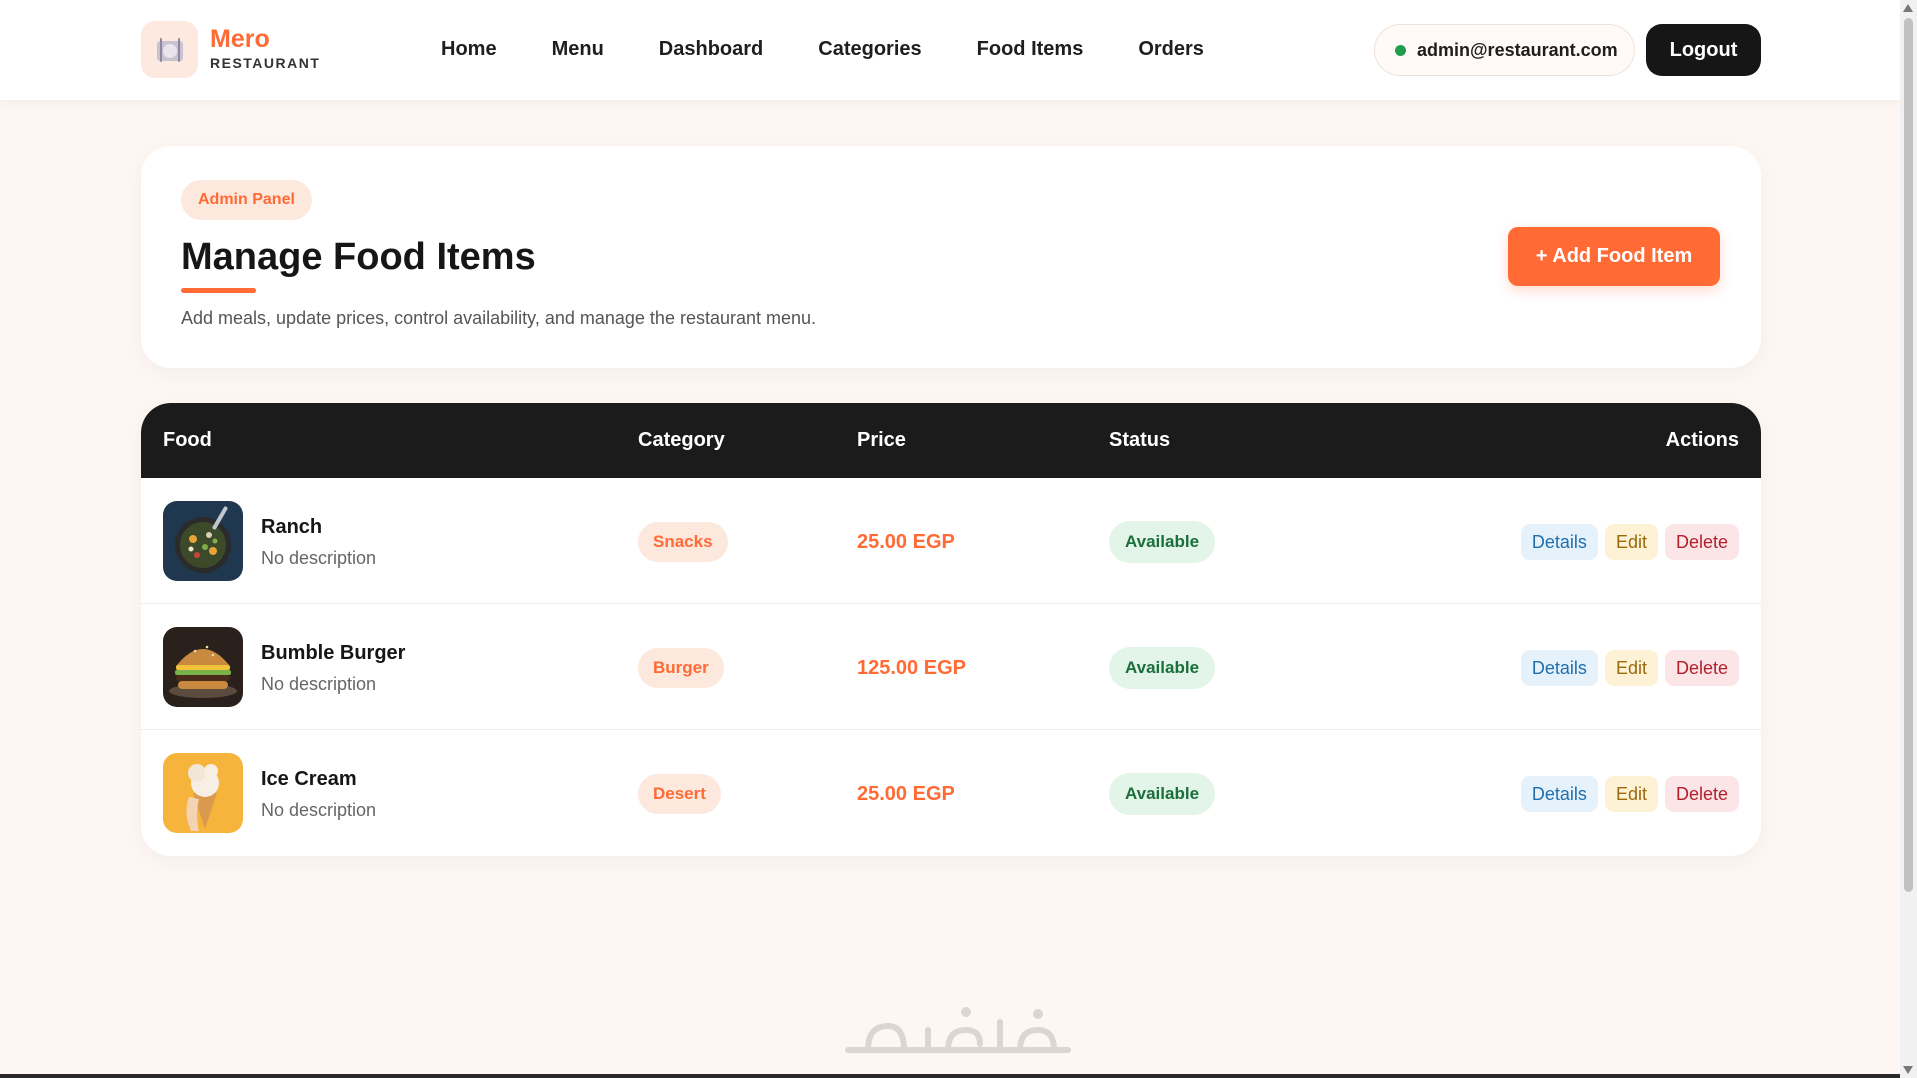  I want to click on khamsat-logo-watermark, so click(958, 1030).